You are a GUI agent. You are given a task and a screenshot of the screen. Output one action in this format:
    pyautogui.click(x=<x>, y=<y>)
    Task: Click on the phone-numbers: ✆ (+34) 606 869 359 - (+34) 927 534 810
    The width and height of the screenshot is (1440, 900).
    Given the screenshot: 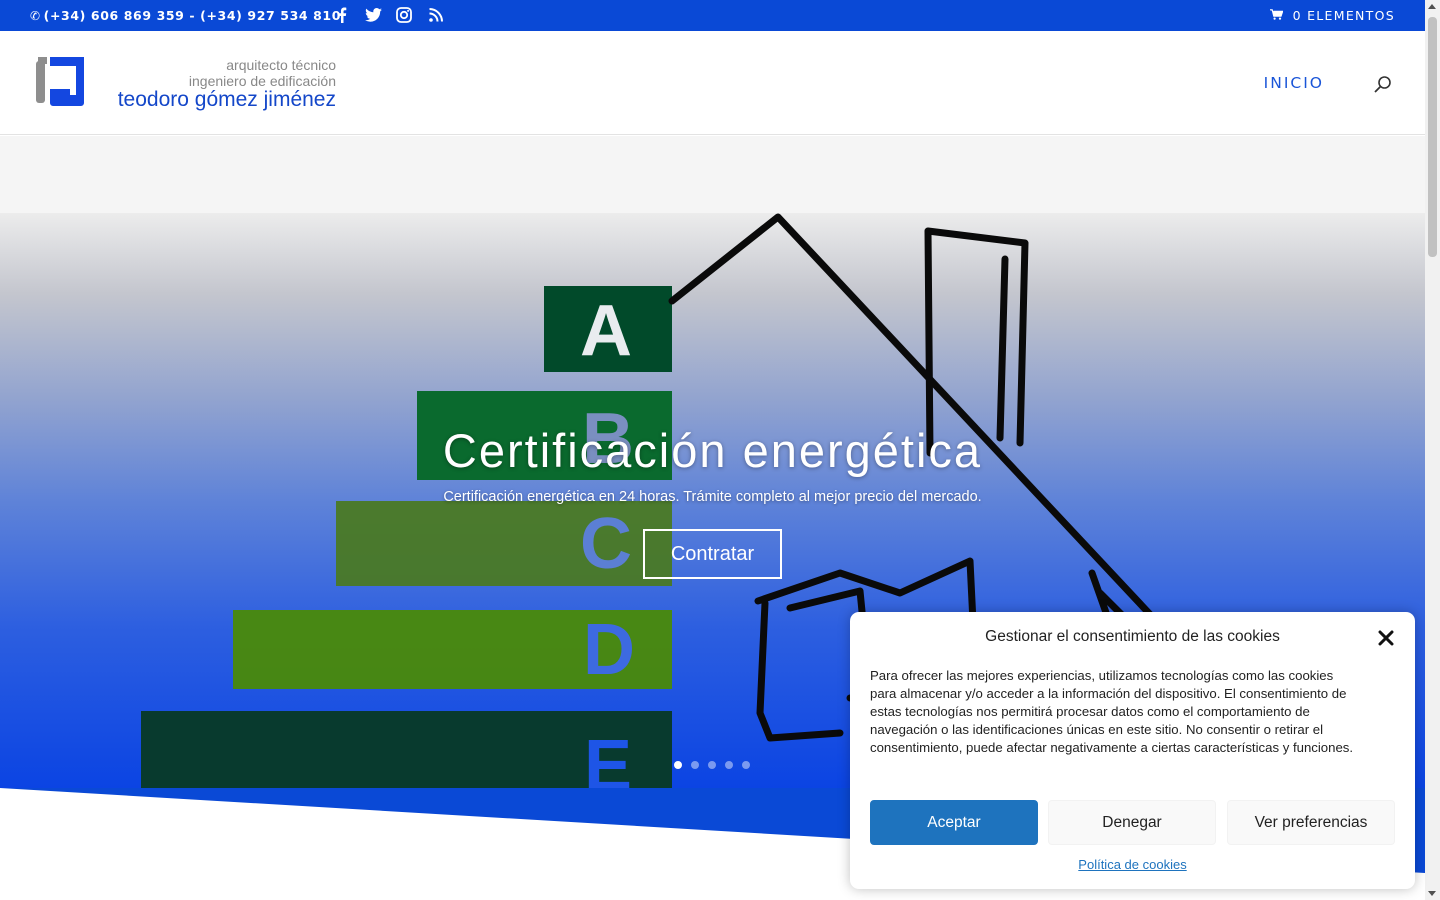 What is the action you would take?
    pyautogui.click(x=185, y=15)
    